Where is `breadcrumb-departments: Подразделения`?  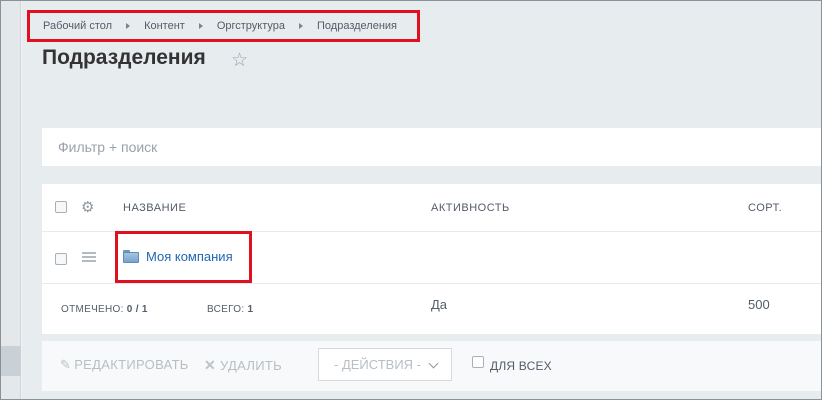
breadcrumb-departments: Подразделения is located at coordinates (357, 26).